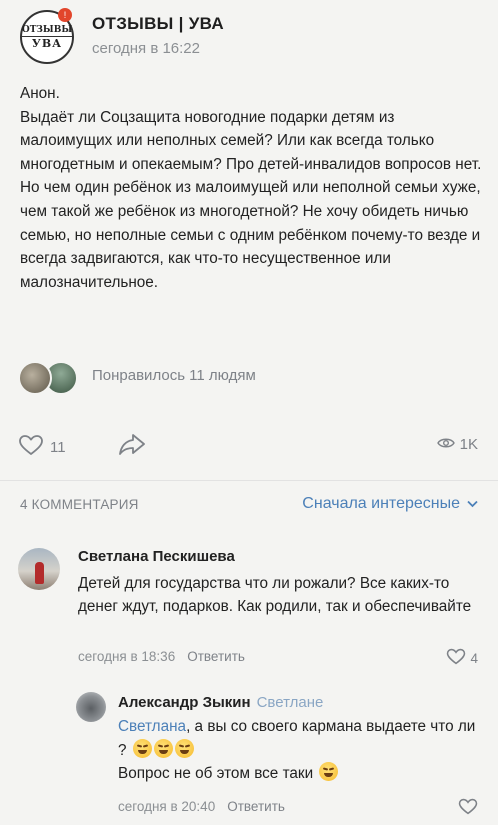  What do you see at coordinates (146, 48) in the screenshot?
I see `post-time: сегодня в 16:22` at bounding box center [146, 48].